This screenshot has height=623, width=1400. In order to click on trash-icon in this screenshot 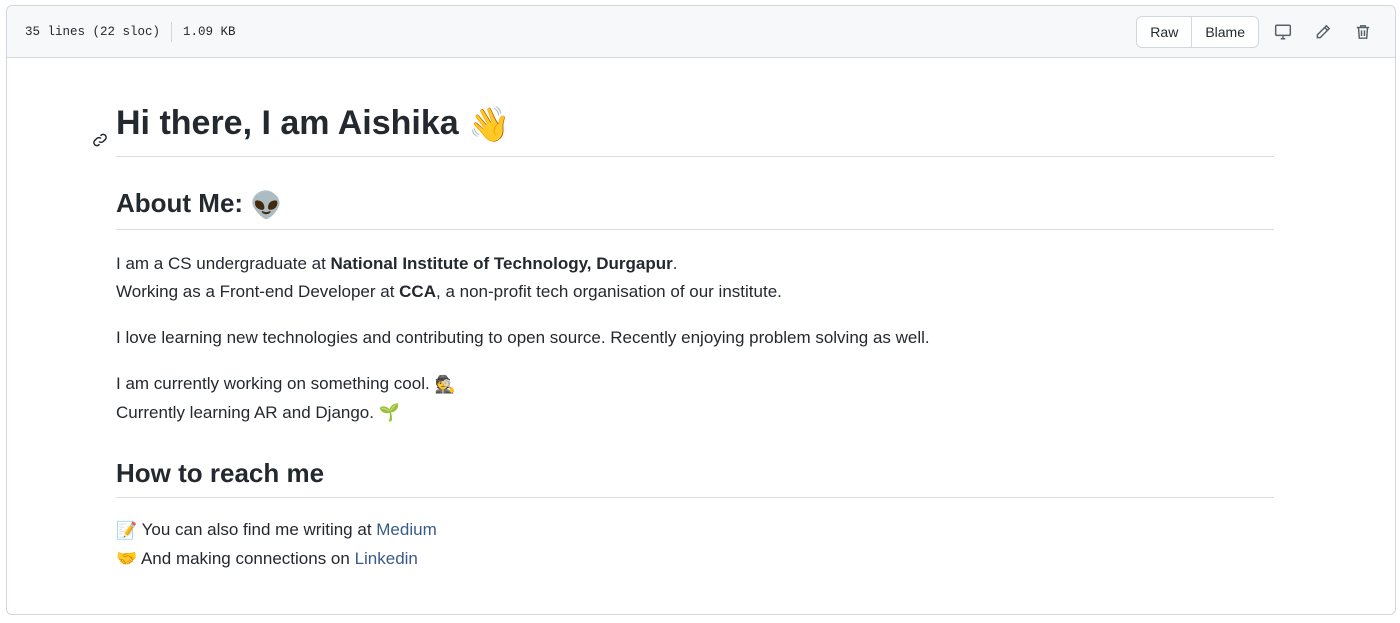, I will do `click(1363, 32)`.